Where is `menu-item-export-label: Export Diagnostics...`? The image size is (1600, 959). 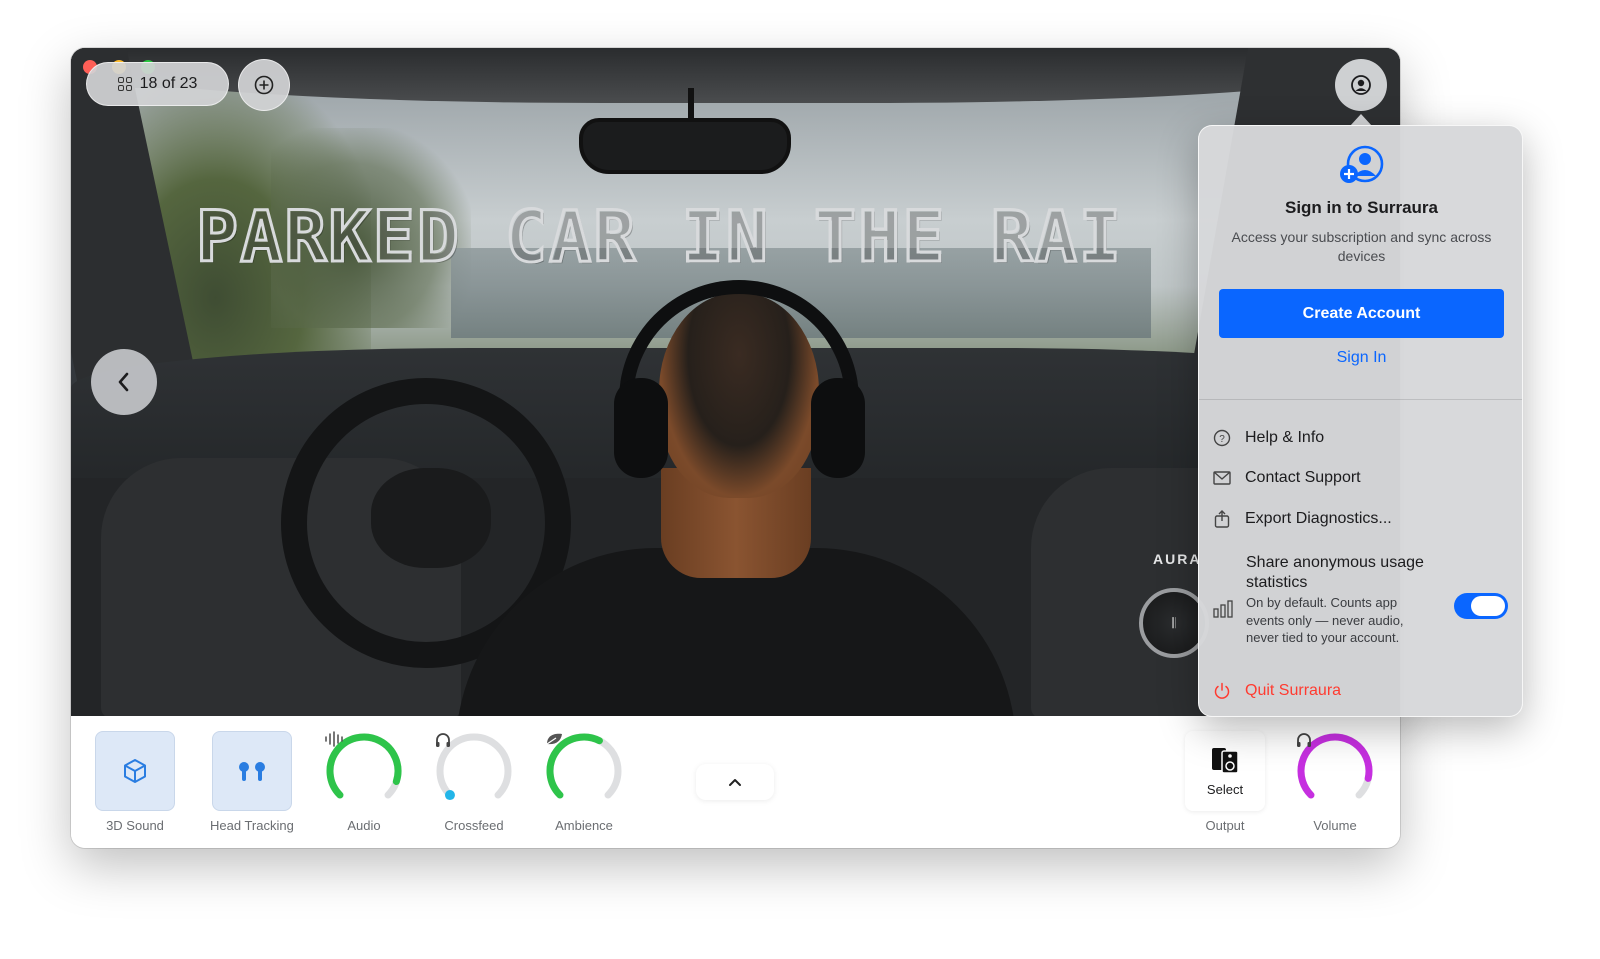
menu-item-export-label: Export Diagnostics... is located at coordinates (1318, 518).